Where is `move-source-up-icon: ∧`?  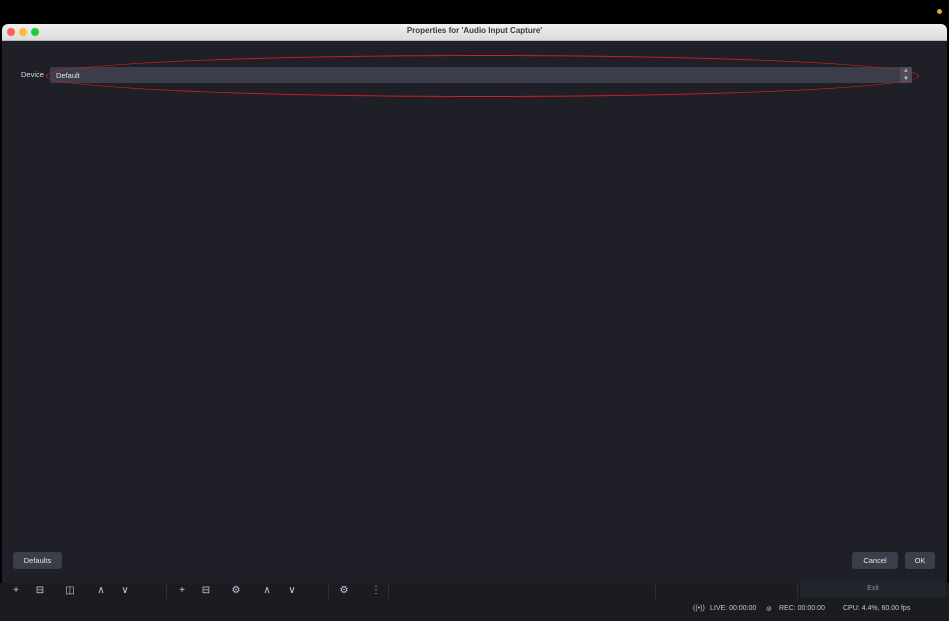
move-source-up-icon: ∧ is located at coordinates (267, 590).